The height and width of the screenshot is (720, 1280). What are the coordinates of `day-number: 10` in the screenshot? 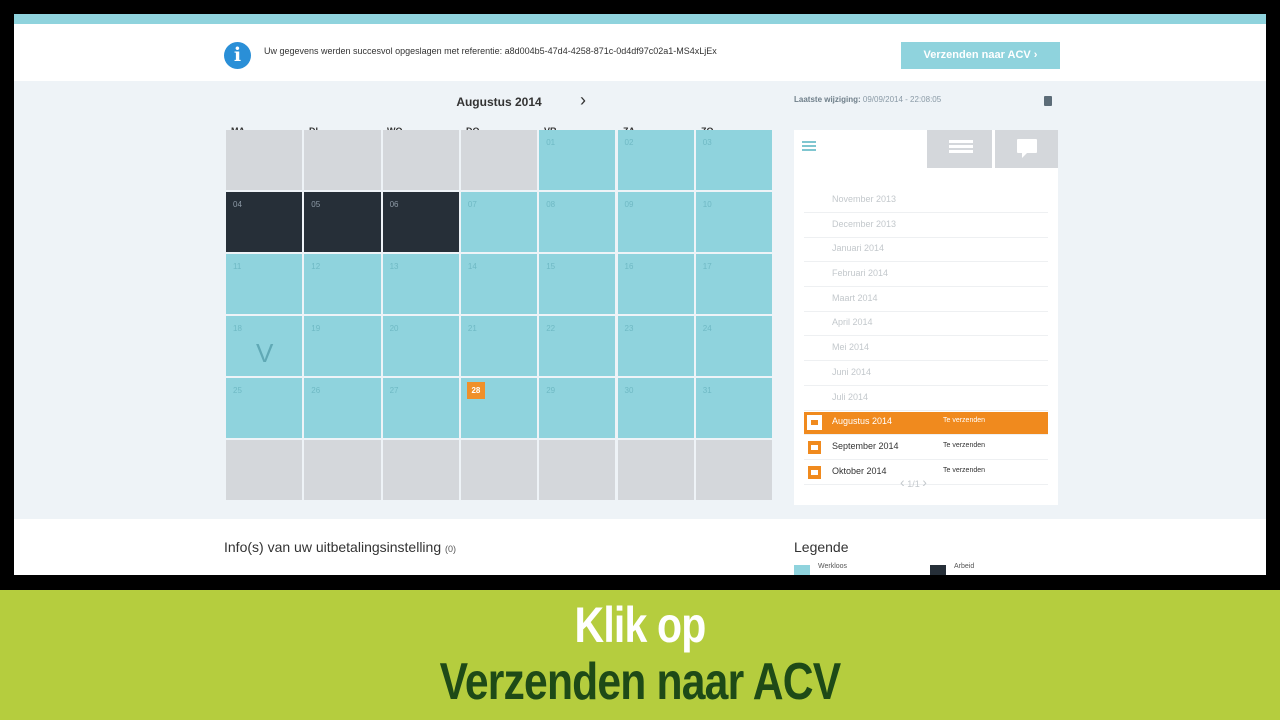 It's located at (707, 204).